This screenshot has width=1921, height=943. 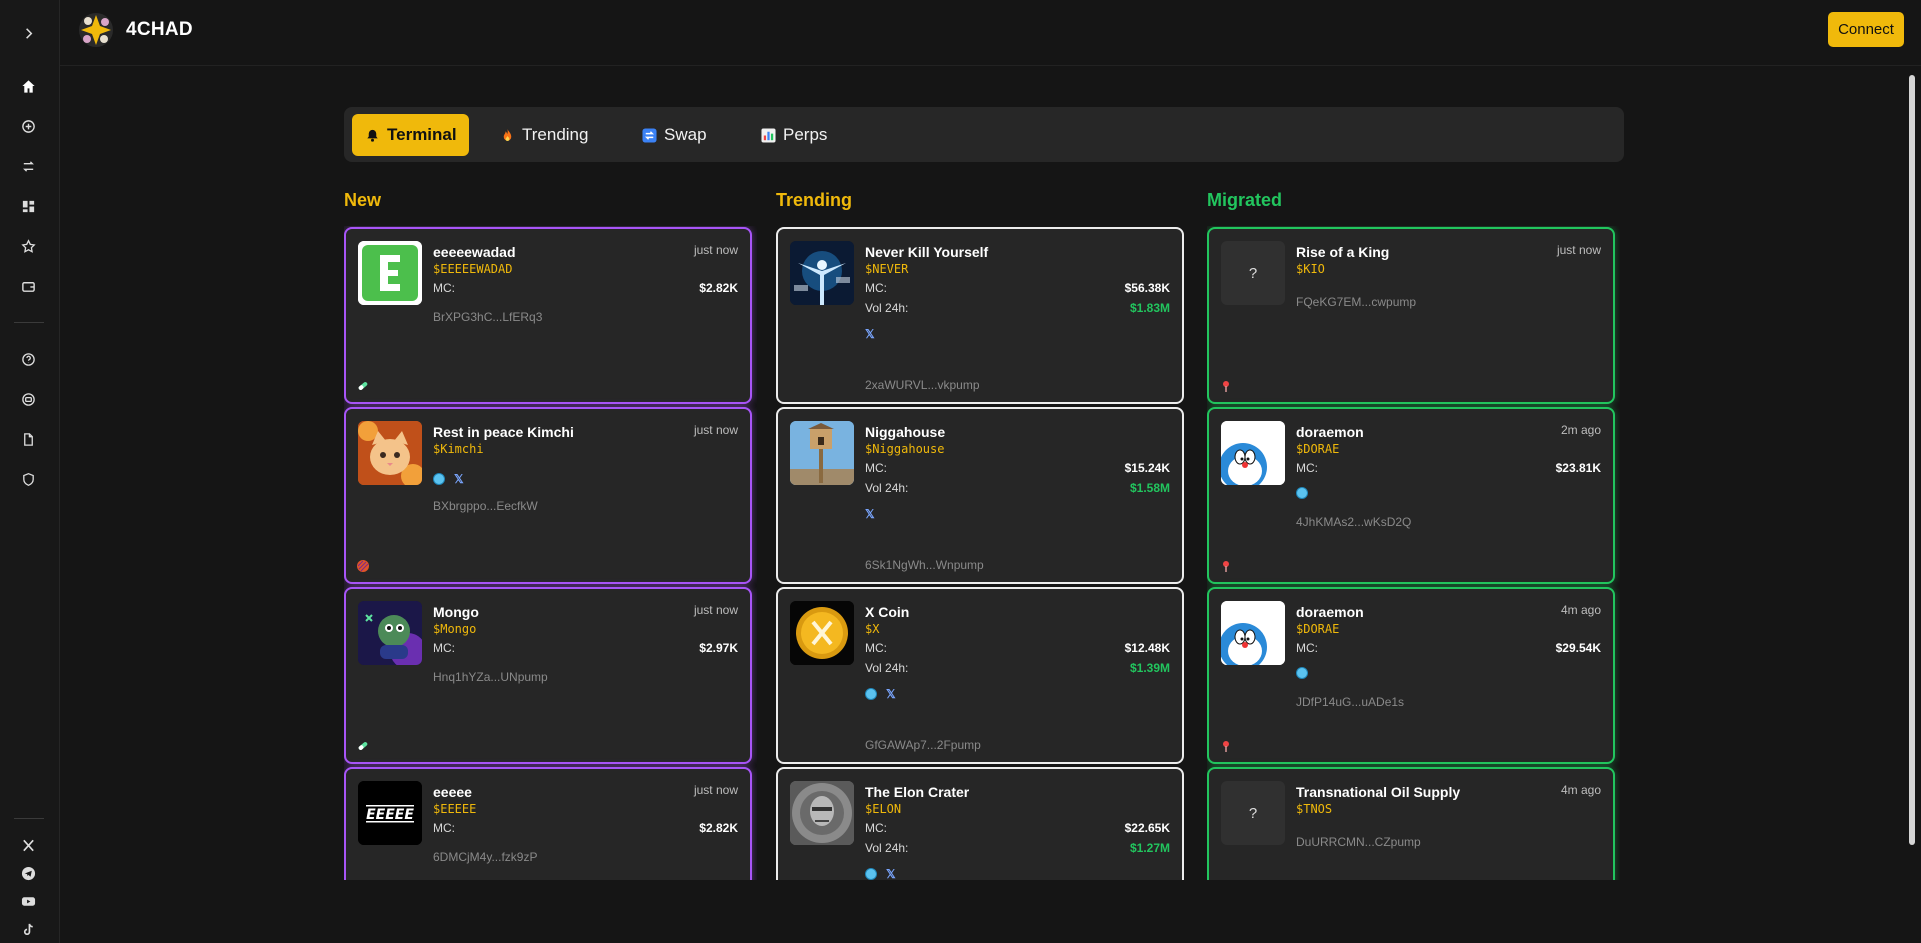 I want to click on wallet-icon, so click(x=28, y=286).